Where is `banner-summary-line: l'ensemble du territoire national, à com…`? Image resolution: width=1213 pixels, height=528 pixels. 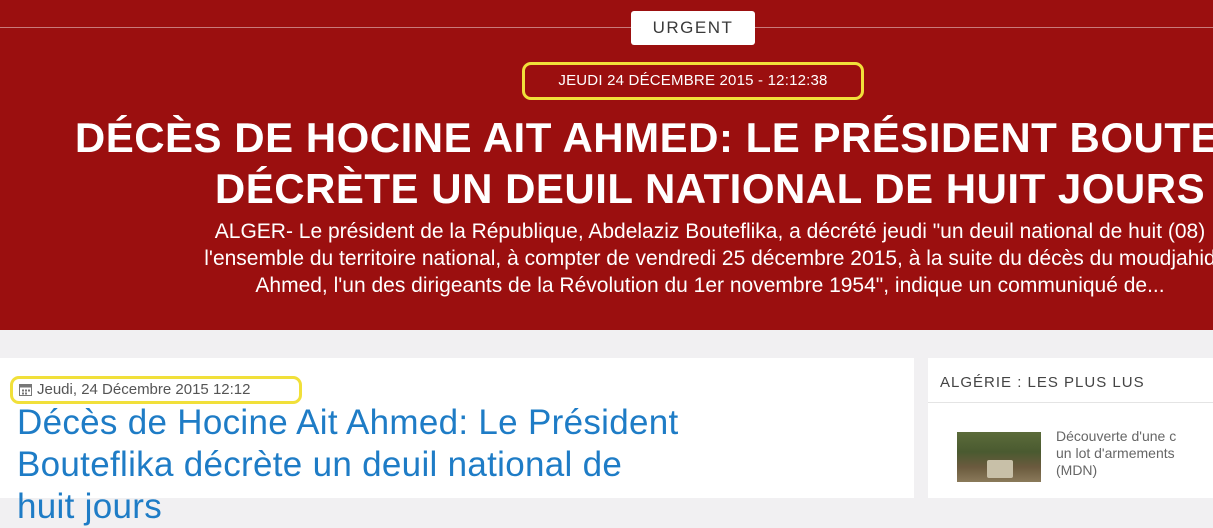
banner-summary-line: l'ensemble du territoire national, à com… is located at coordinates (708, 258).